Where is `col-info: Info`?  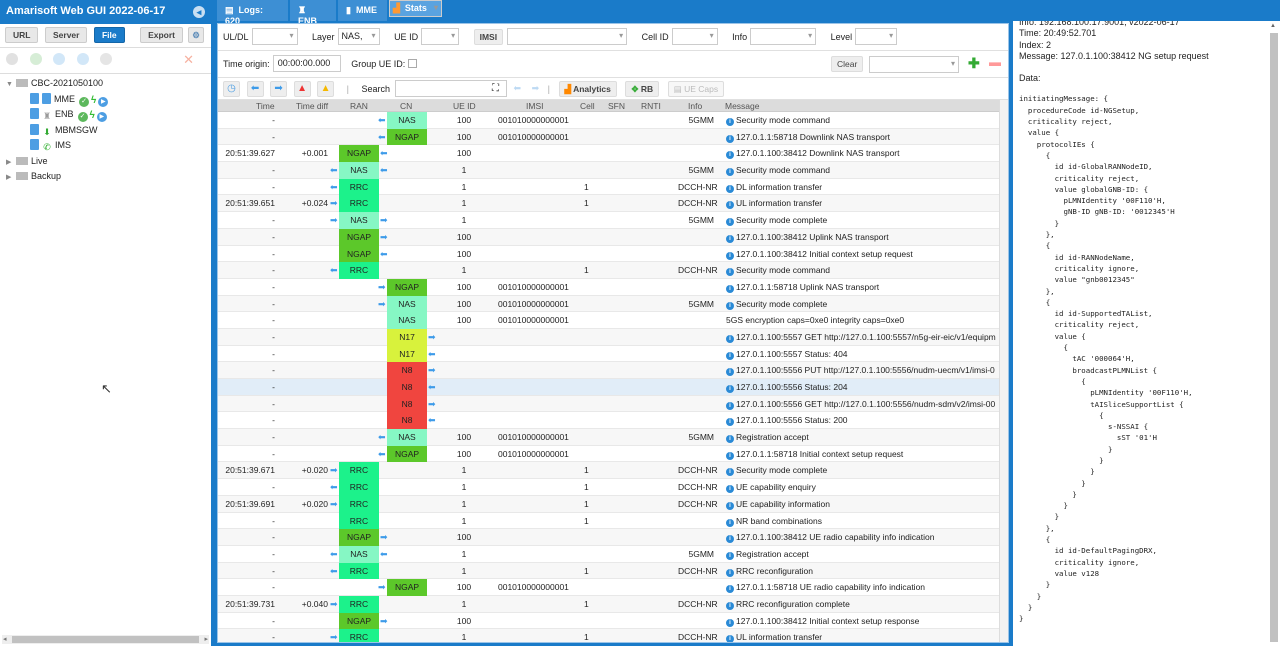 col-info: Info is located at coordinates (695, 106).